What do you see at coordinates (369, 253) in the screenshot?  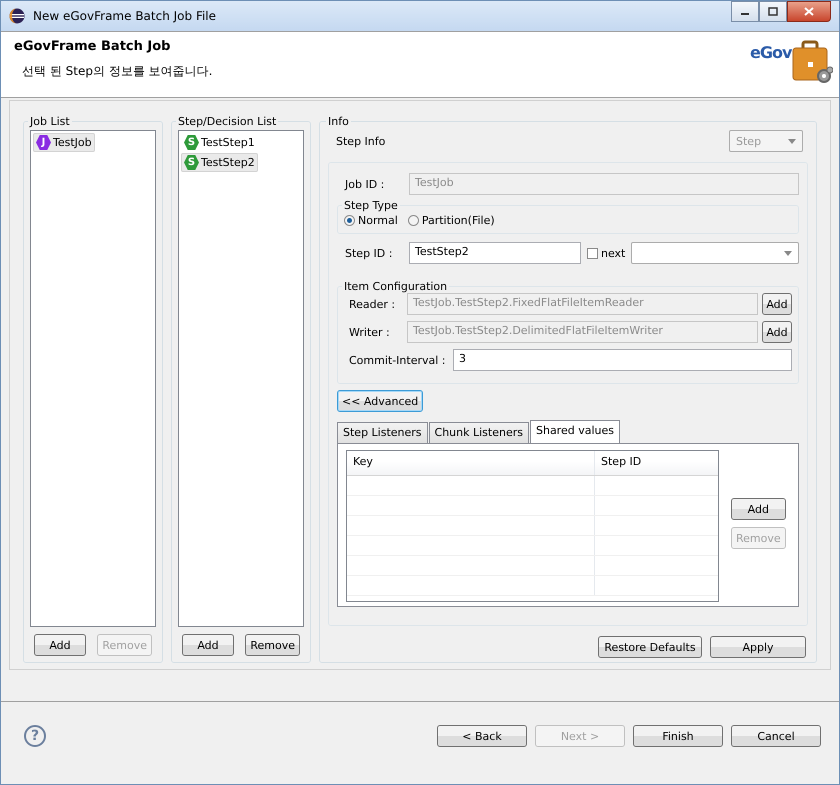 I see `field-label: Step ID :` at bounding box center [369, 253].